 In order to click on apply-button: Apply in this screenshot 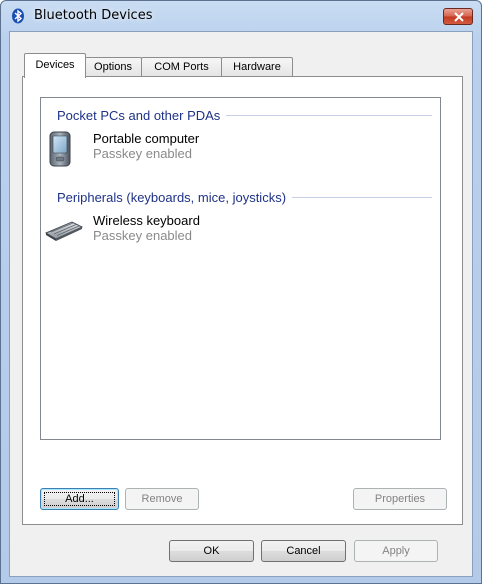, I will do `click(396, 551)`.